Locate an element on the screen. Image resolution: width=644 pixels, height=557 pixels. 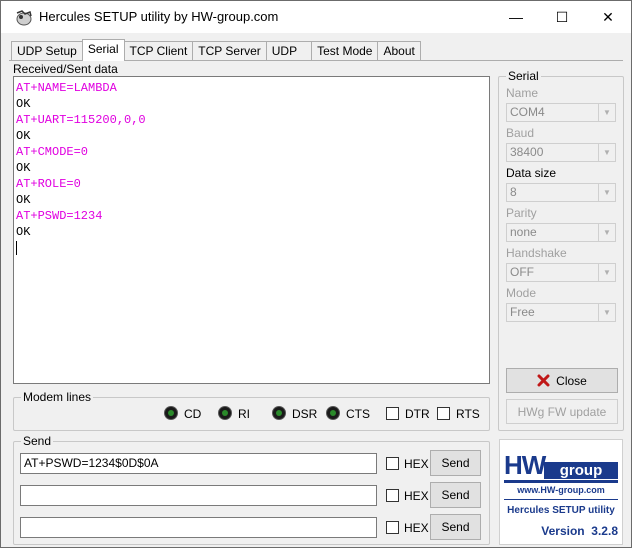
cd-led-icon is located at coordinates (171, 413).